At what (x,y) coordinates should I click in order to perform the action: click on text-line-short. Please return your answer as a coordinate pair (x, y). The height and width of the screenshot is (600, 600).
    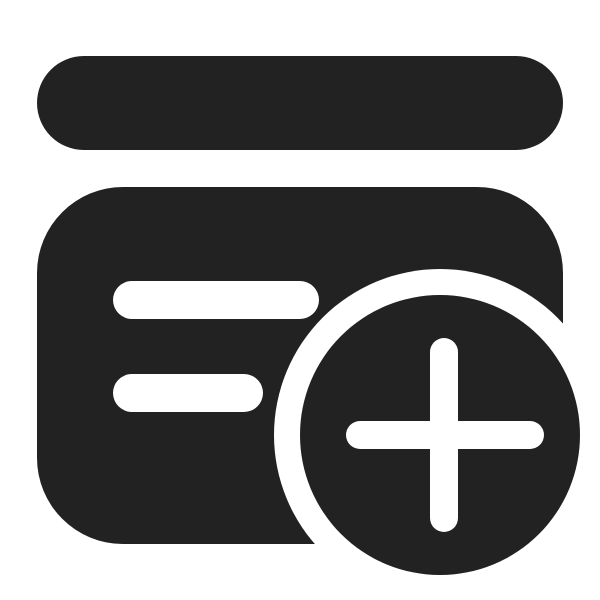
    Looking at the image, I should click on (188, 393).